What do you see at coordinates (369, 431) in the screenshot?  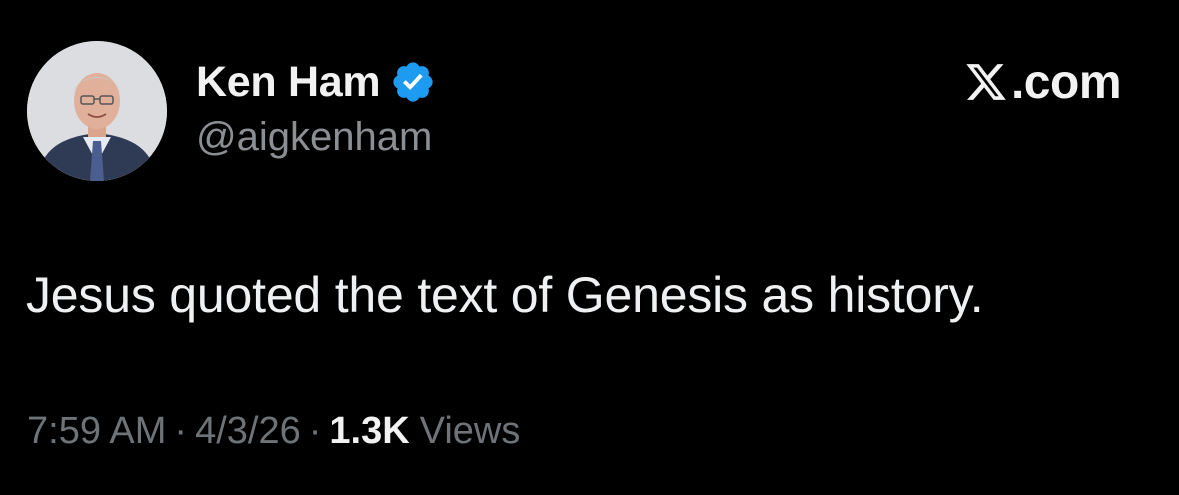 I see `views-count: 1.3K` at bounding box center [369, 431].